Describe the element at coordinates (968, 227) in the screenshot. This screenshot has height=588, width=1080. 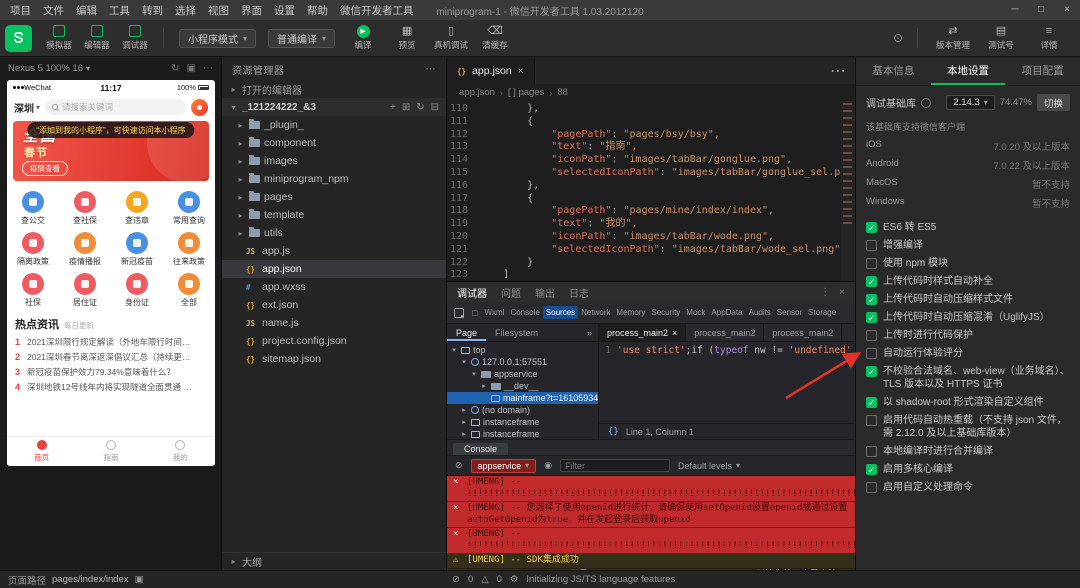
I see `option-es6-to-es5: ES6 转 ES5` at that location.